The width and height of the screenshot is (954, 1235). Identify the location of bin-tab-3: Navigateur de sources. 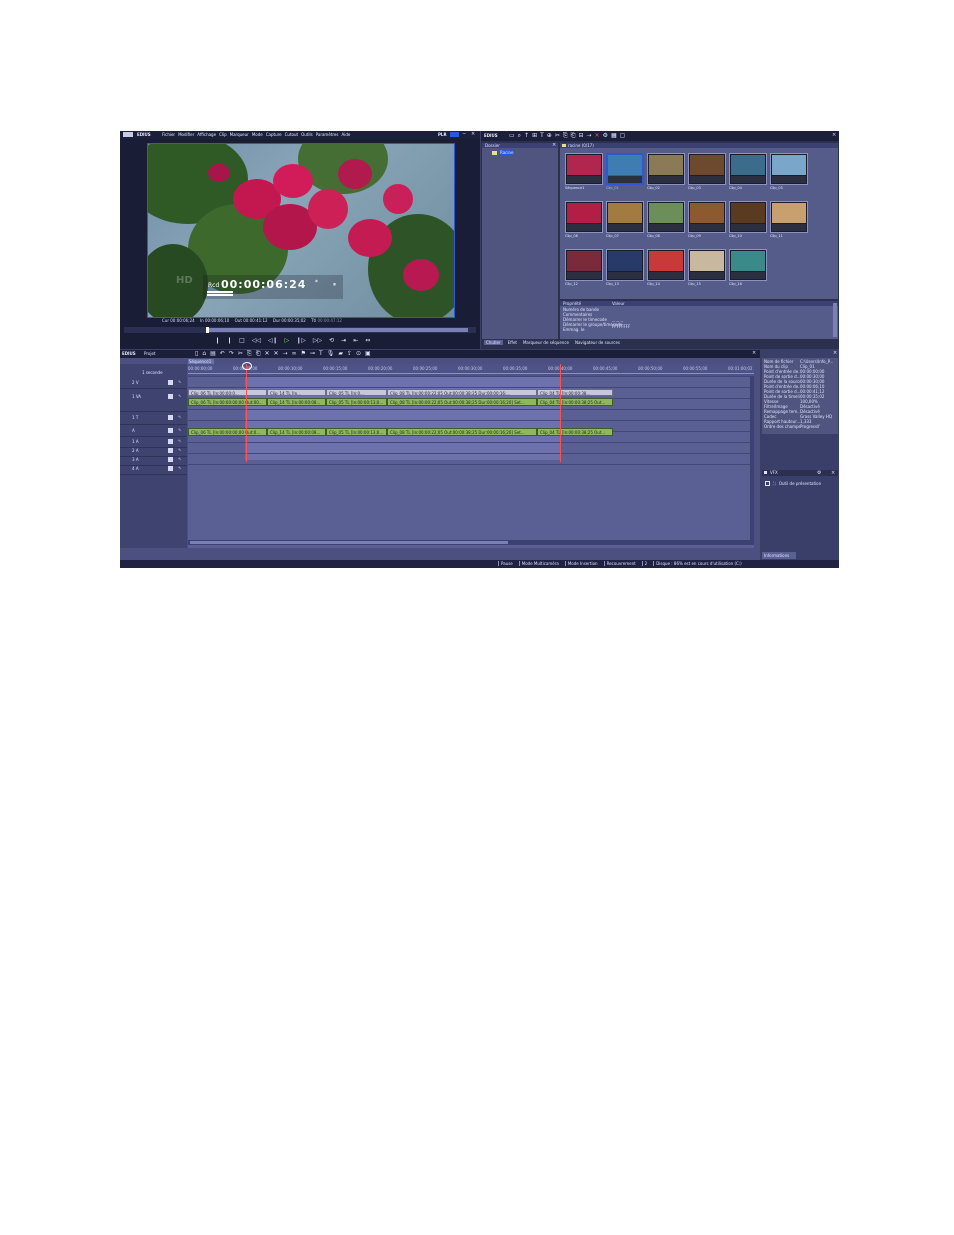
(597, 342).